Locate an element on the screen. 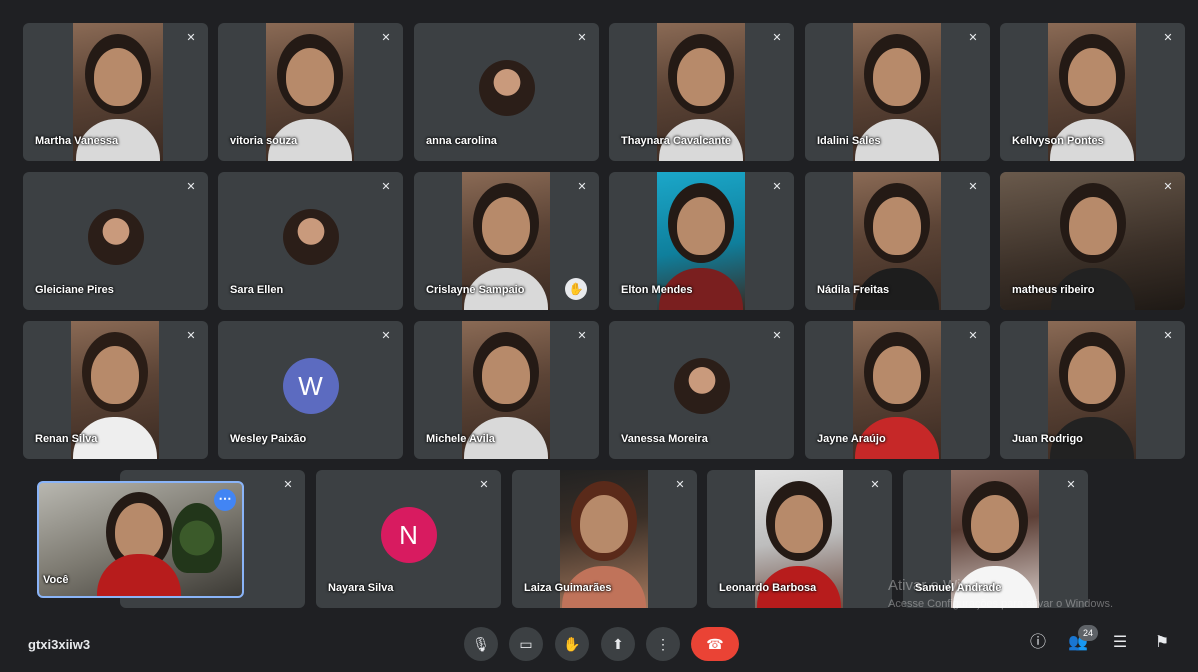 Image resolution: width=1198 pixels, height=672 pixels. participant-tile: ✕ anna carolina is located at coordinates (506, 92).